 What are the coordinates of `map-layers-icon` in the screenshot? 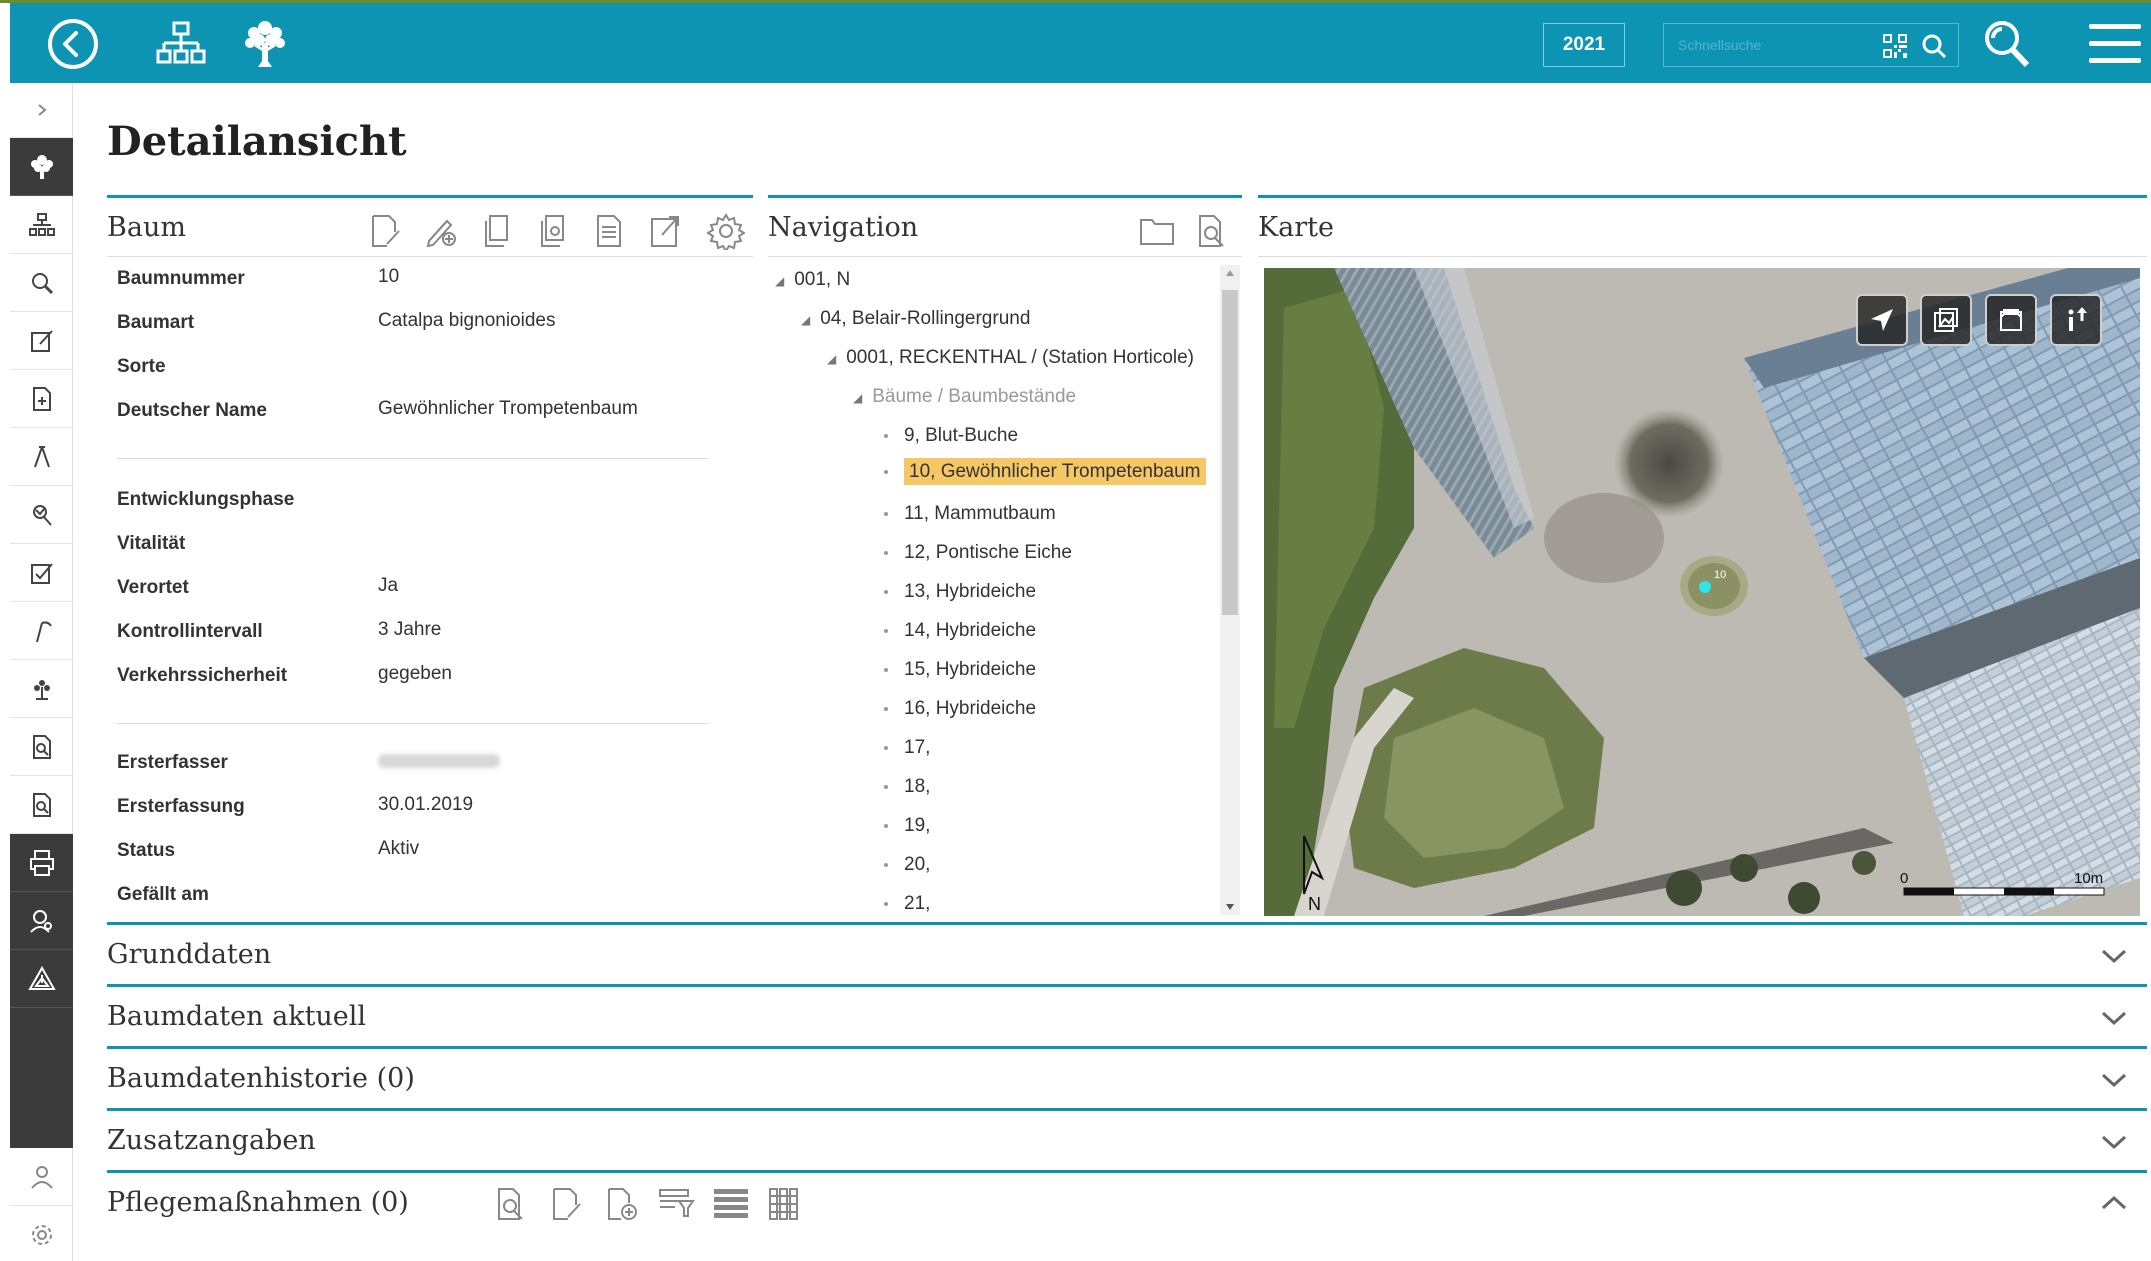 It's located at (1946, 320).